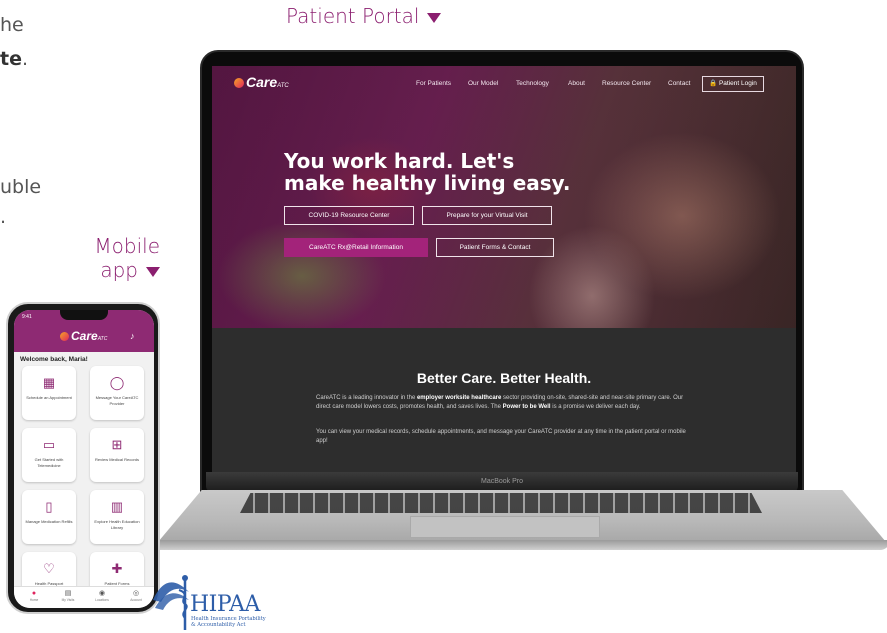  Describe the element at coordinates (364, 16) in the screenshot. I see `patient-portal-callout: Patient Portal` at that location.